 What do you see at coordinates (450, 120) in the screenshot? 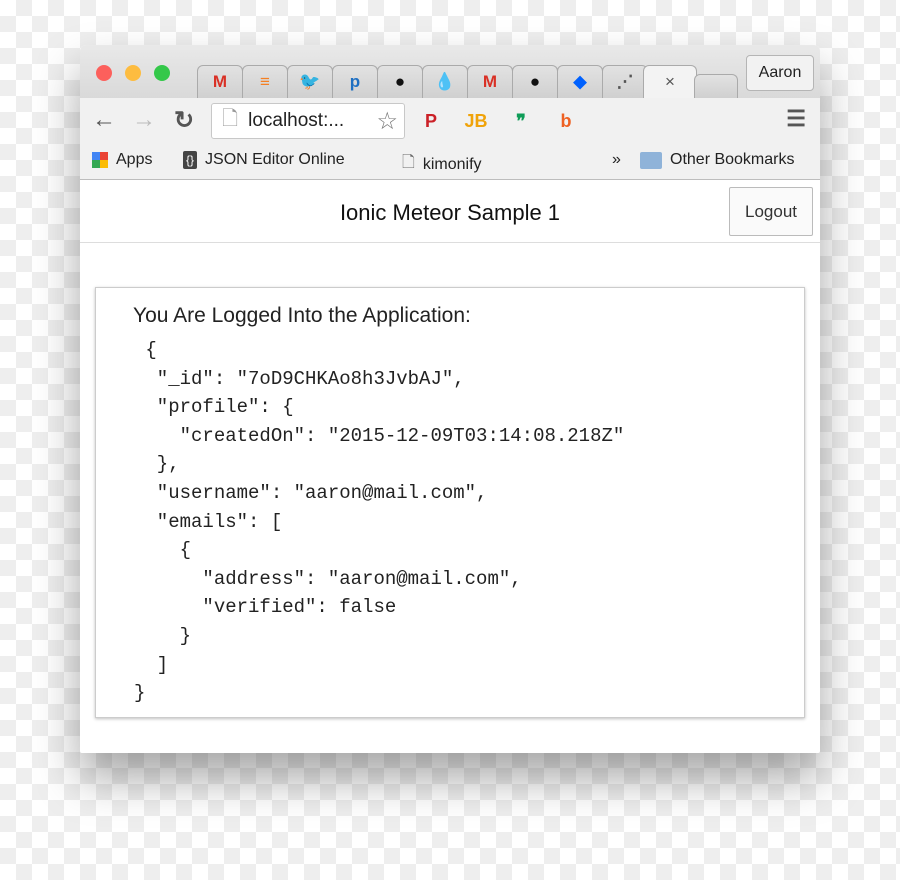
I see `toolbar: ← → ↻ 🗋 localhost:... ☆ P JB ❞ b ☰` at bounding box center [450, 120].